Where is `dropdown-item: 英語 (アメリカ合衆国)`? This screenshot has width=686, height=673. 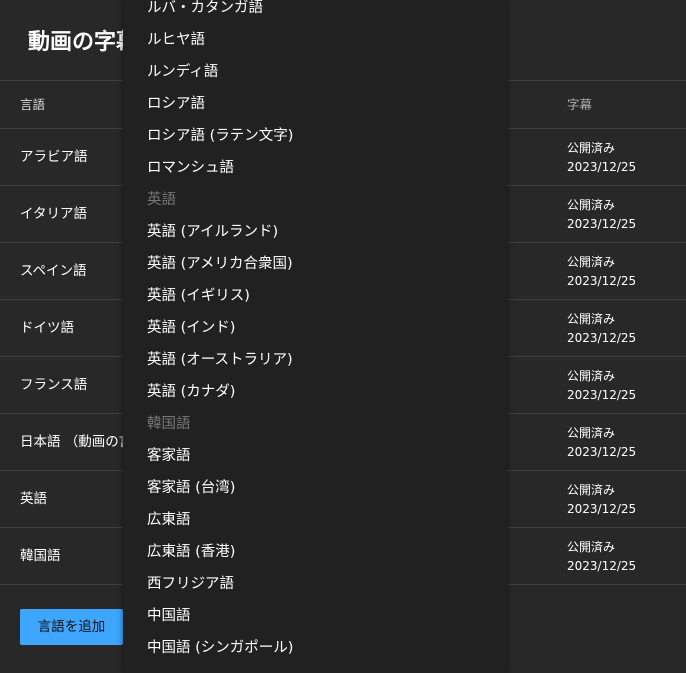
dropdown-item: 英語 (アメリカ合衆国) is located at coordinates (220, 264).